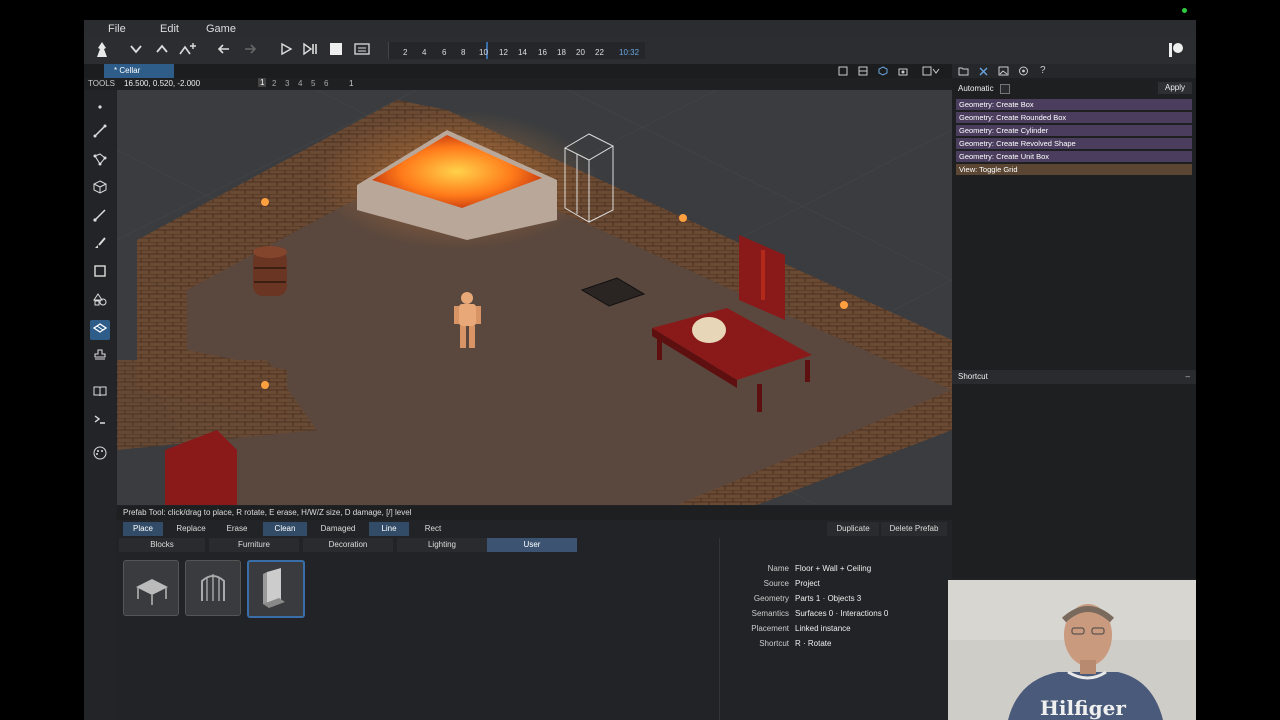 The height and width of the screenshot is (720, 1280). Describe the element at coordinates (169, 29) in the screenshot. I see `menu-edit: Edit` at that location.